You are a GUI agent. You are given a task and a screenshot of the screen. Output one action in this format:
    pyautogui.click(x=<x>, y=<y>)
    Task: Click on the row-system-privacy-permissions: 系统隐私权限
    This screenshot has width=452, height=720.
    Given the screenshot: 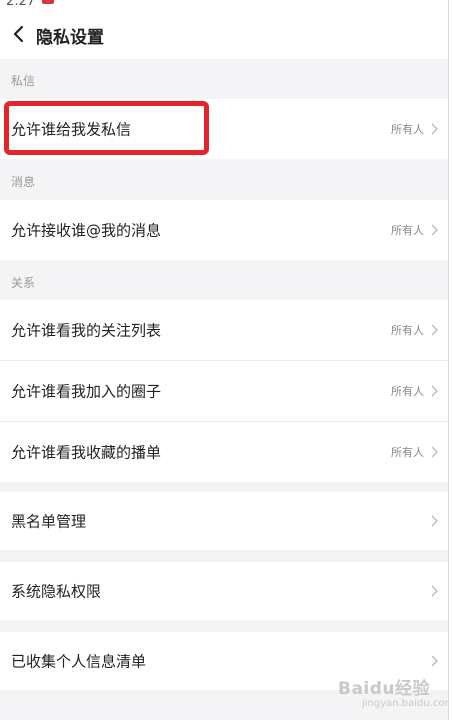 What is the action you would take?
    pyautogui.click(x=224, y=591)
    